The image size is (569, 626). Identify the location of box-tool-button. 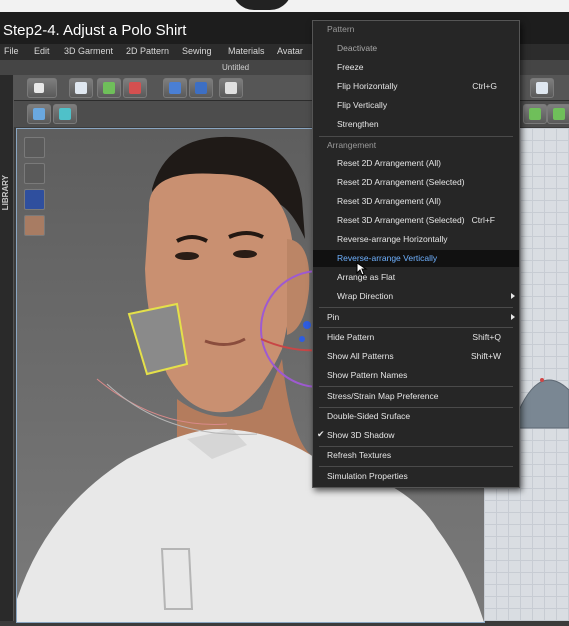
(201, 88).